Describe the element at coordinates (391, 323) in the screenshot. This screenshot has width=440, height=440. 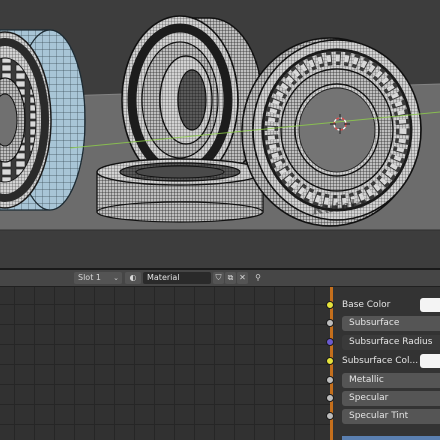
I see `value-slider: Subsurface` at that location.